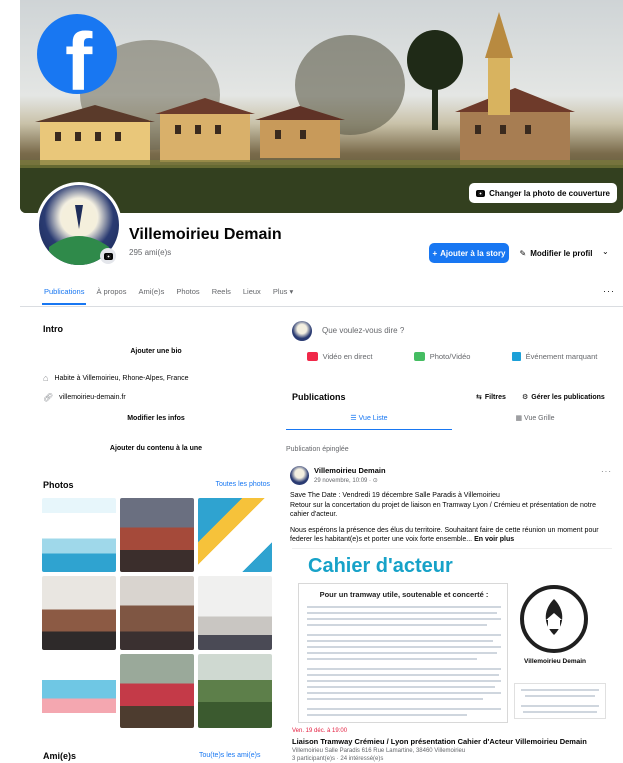  Describe the element at coordinates (302, 331) in the screenshot. I see `composer-avatar` at that location.